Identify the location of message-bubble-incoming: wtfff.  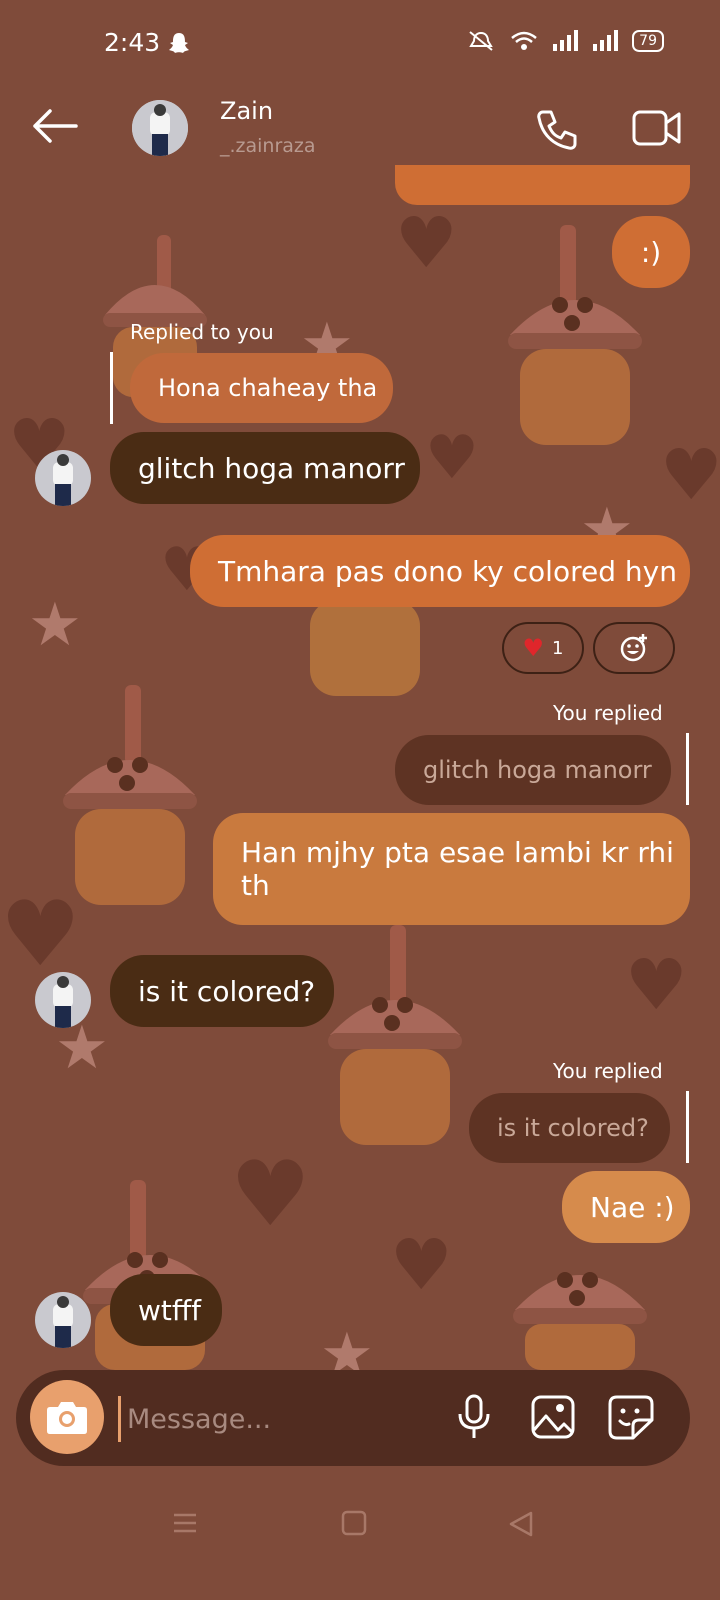
(166, 1310).